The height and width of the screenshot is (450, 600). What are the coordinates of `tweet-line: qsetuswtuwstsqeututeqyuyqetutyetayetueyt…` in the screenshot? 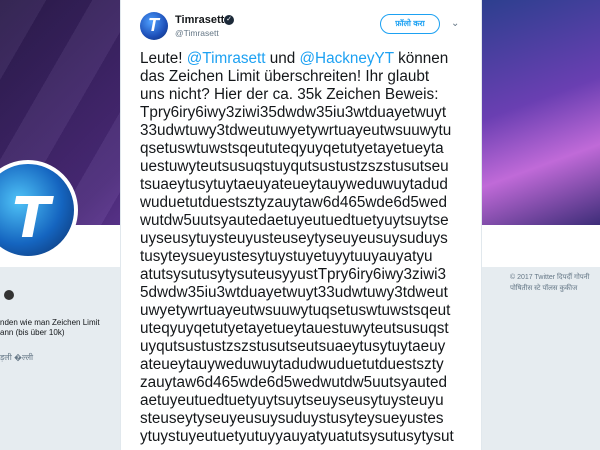 It's located at (301, 149).